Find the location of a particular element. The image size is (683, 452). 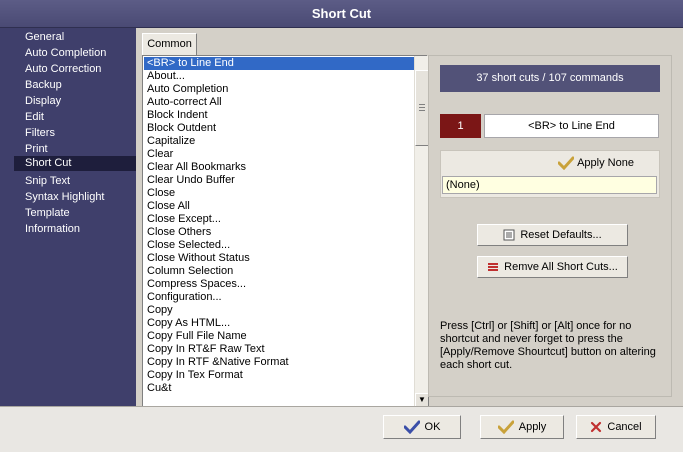

list-item: Auto Completion is located at coordinates (279, 89).